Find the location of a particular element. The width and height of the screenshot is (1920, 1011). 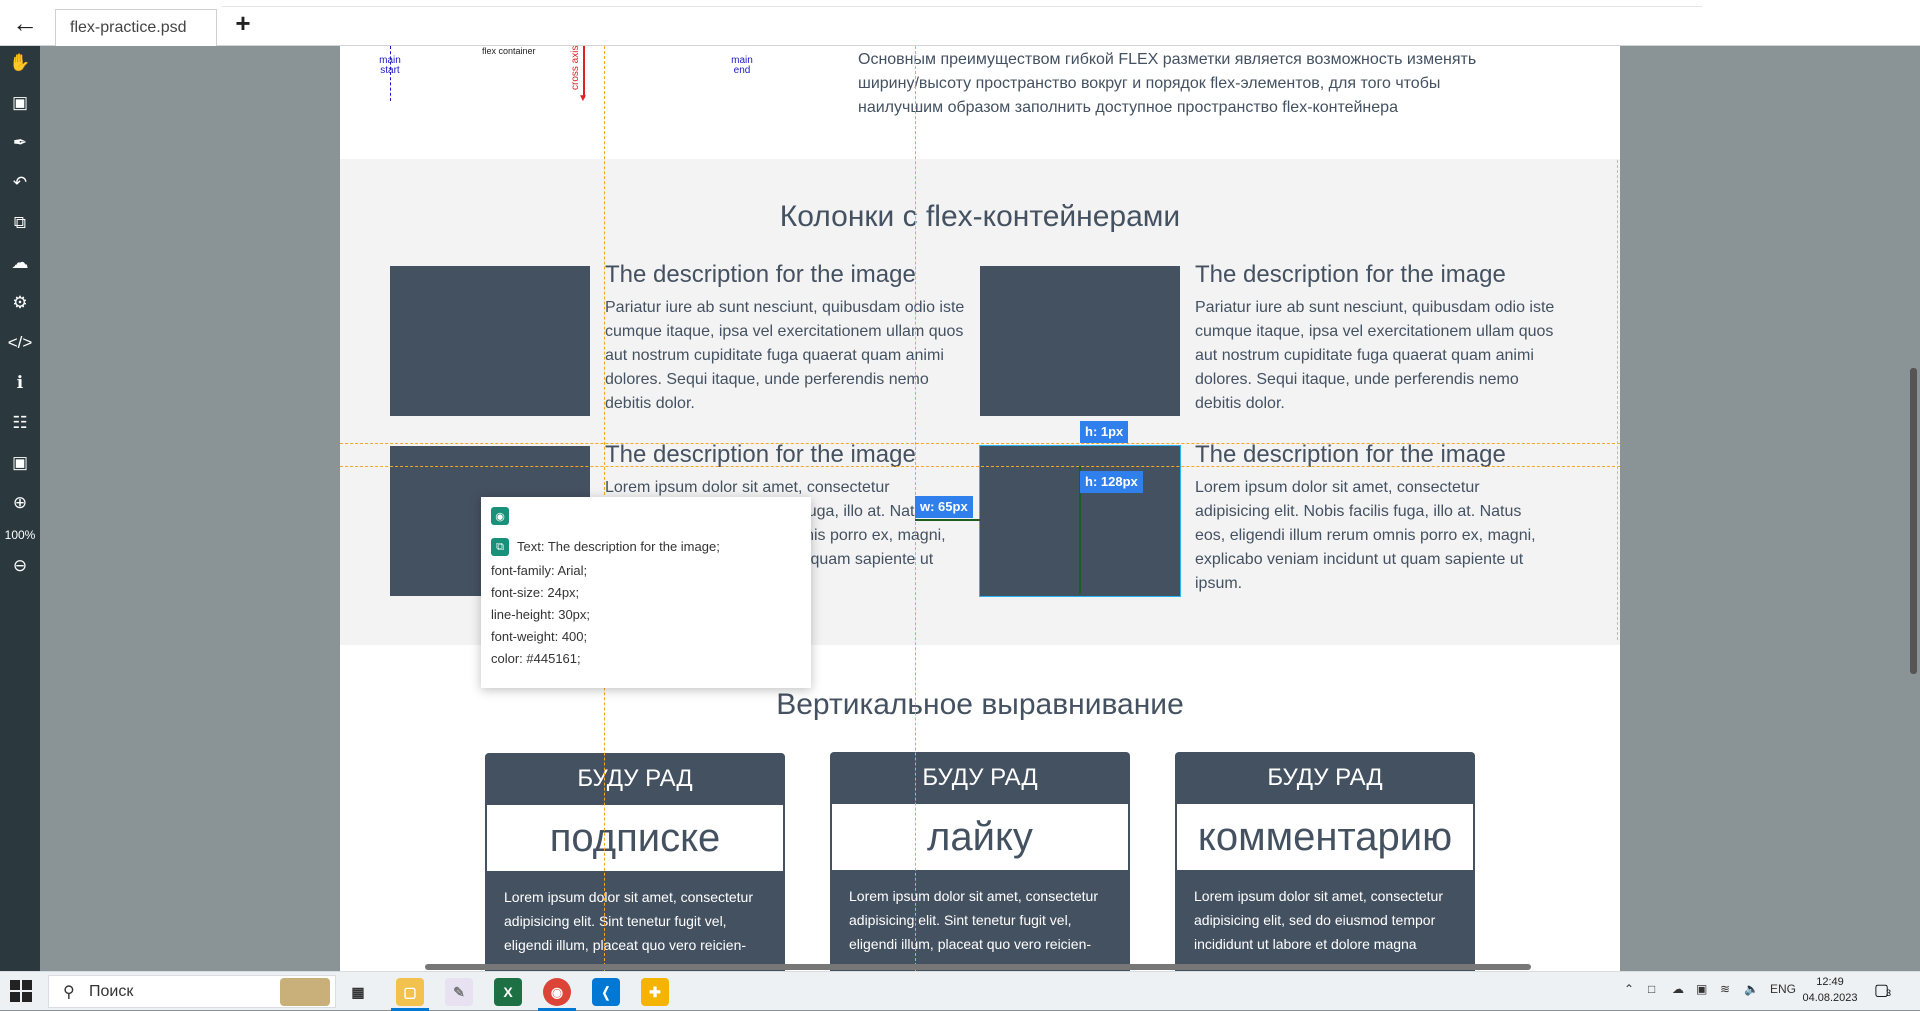

tooltip-font-family: font-family: Arial; is located at coordinates (539, 570).